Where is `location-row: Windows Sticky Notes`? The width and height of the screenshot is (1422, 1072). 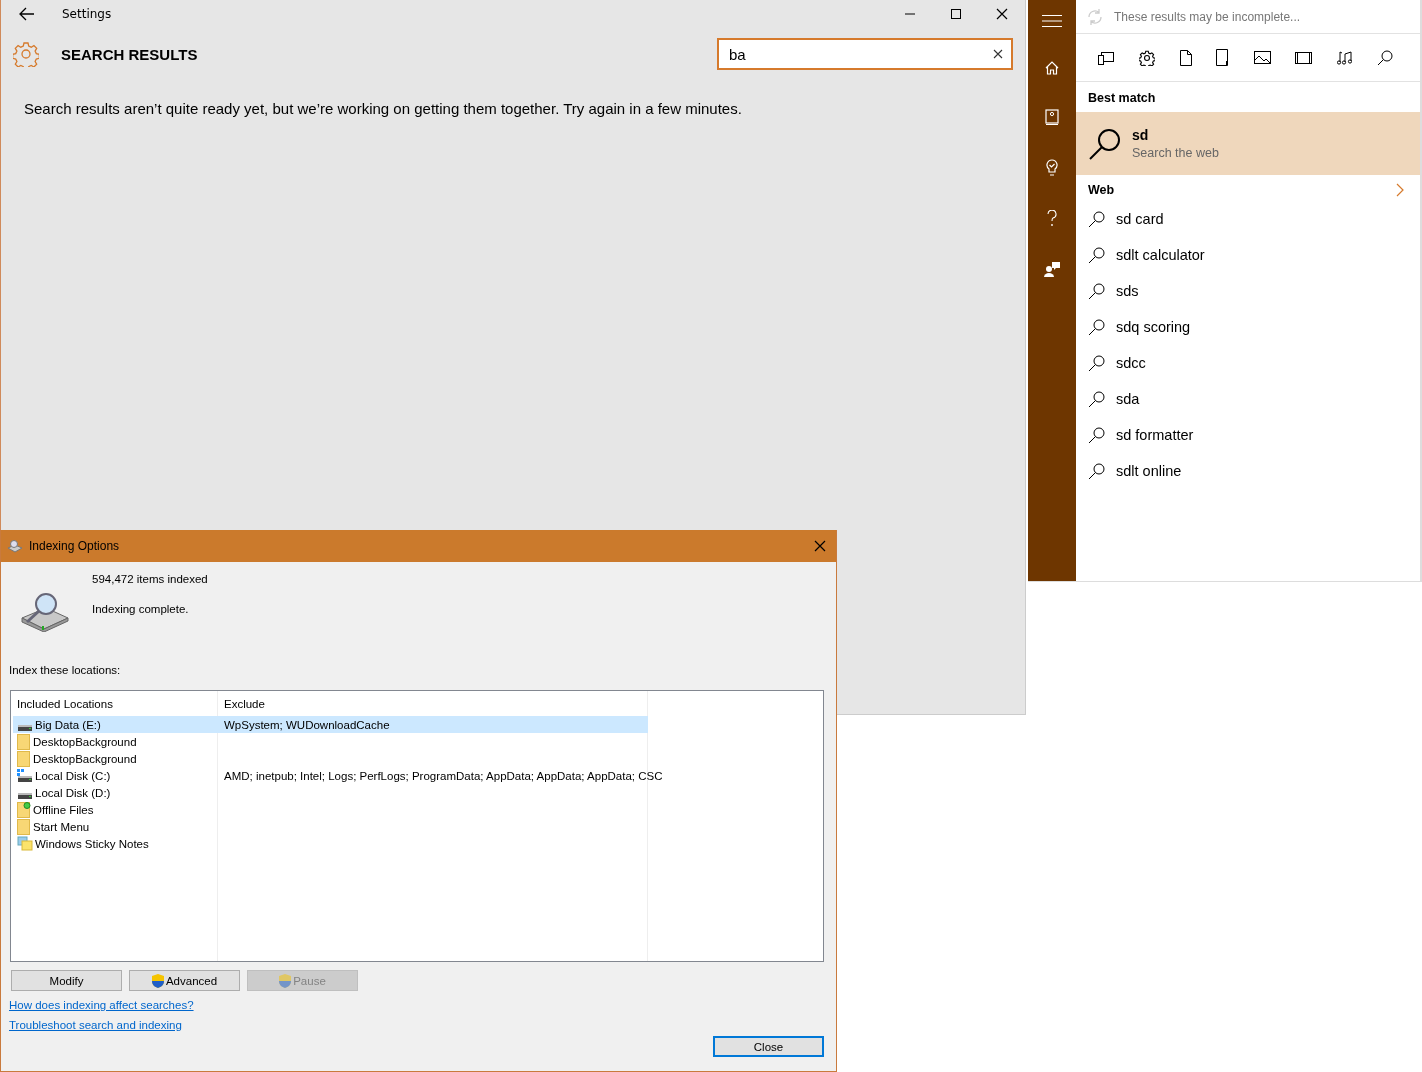 location-row: Windows Sticky Notes is located at coordinates (115, 843).